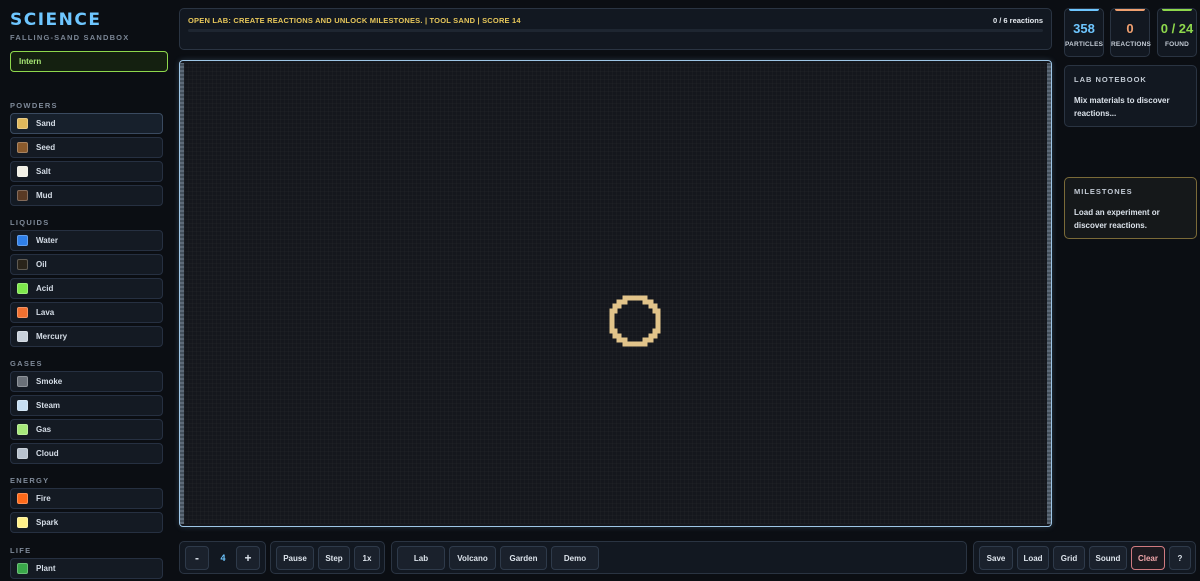  I want to click on salt-swatch-icon, so click(22, 171).